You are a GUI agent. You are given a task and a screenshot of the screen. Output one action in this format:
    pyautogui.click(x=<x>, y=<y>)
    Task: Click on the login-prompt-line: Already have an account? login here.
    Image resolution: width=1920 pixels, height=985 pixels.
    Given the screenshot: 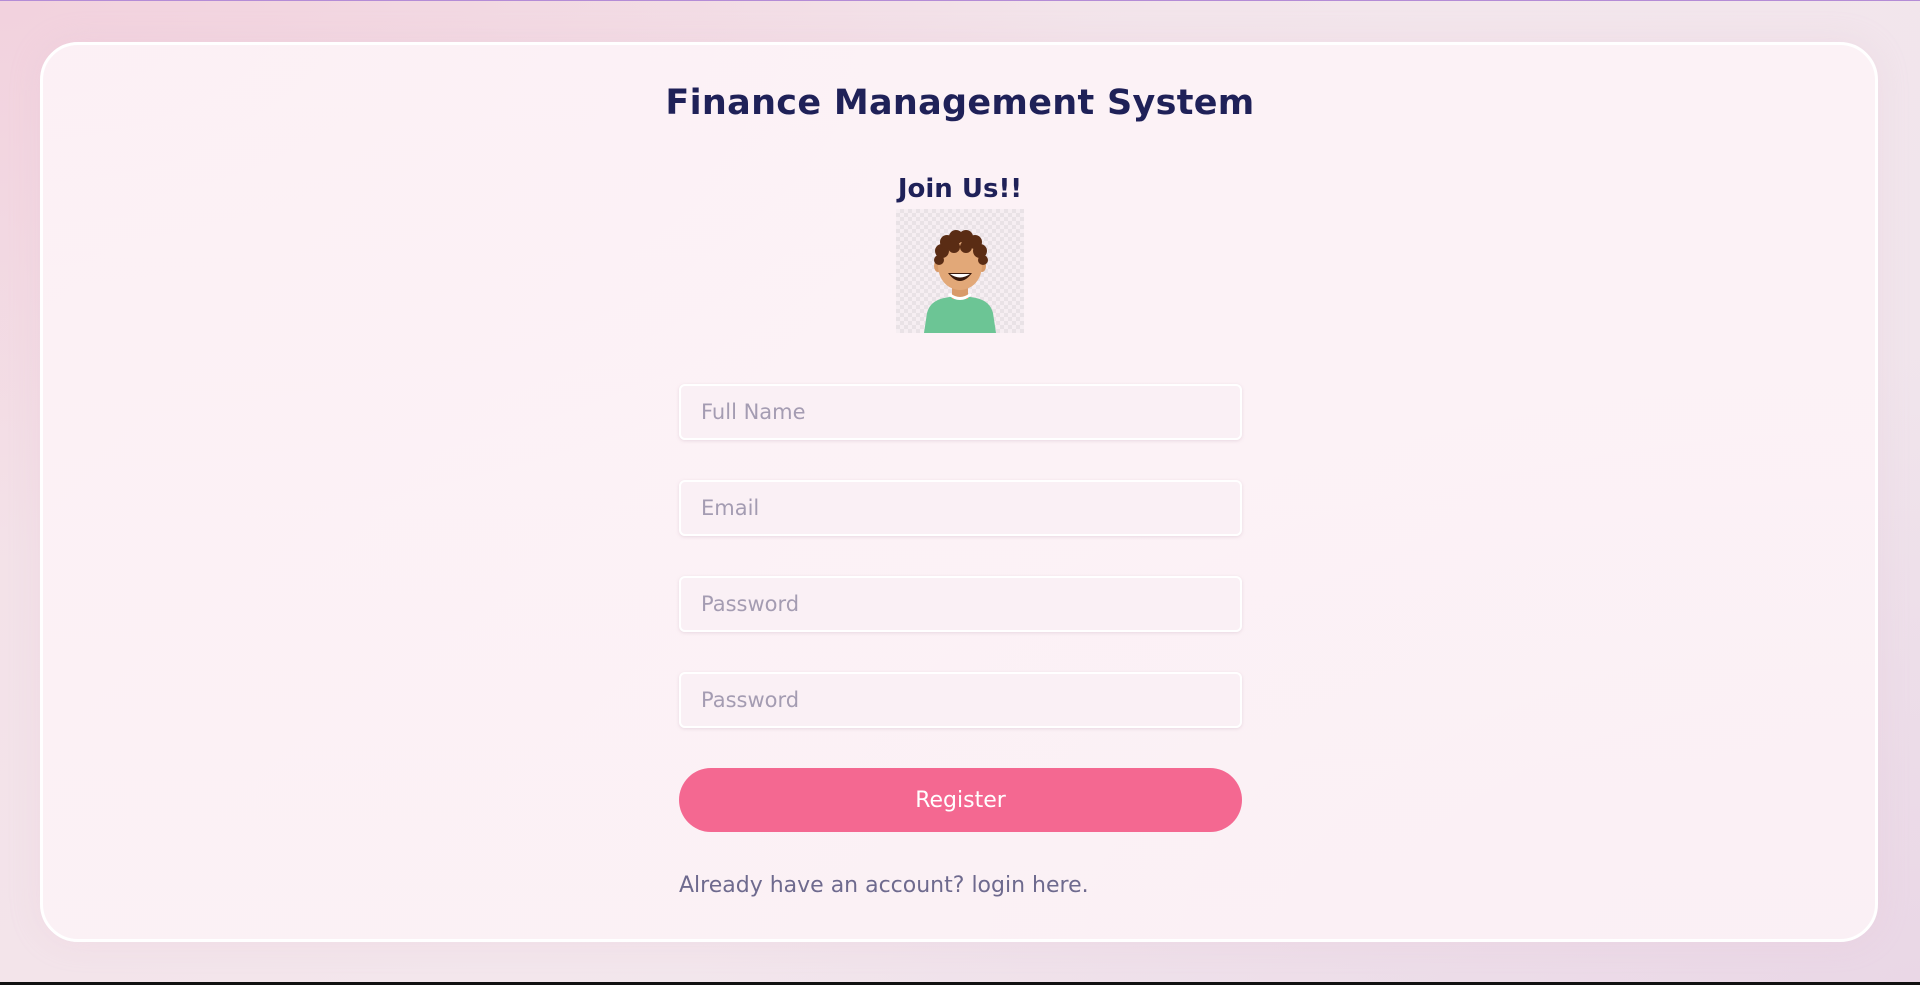 What is the action you would take?
    pyautogui.click(x=884, y=885)
    